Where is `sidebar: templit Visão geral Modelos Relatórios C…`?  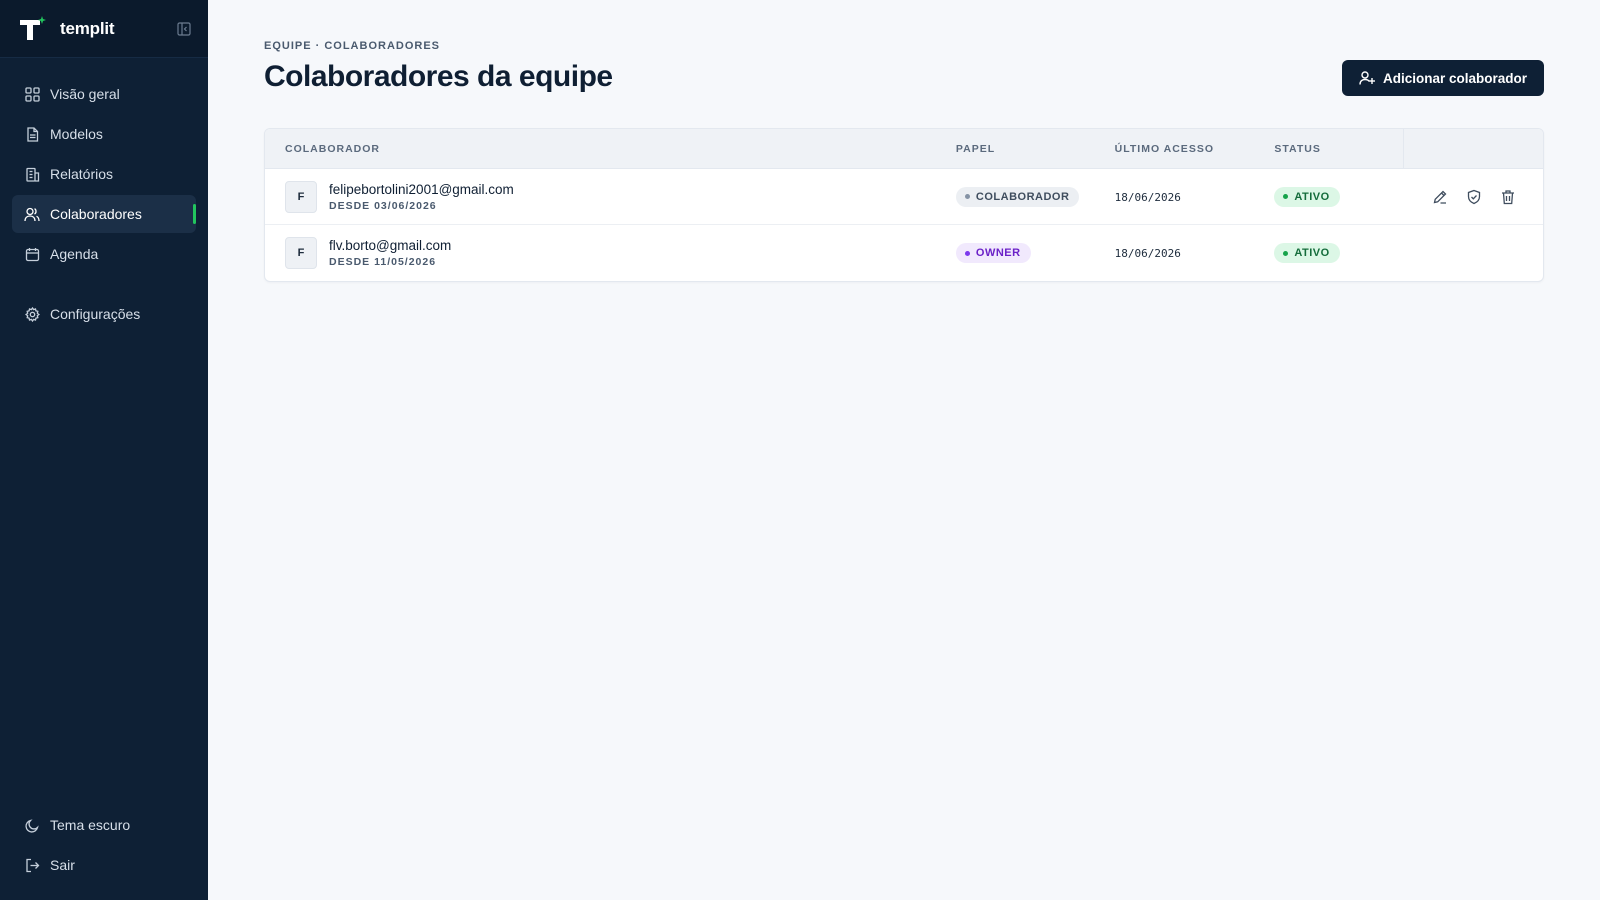
sidebar: templit Visão geral Modelos Relatórios C… is located at coordinates (104, 450).